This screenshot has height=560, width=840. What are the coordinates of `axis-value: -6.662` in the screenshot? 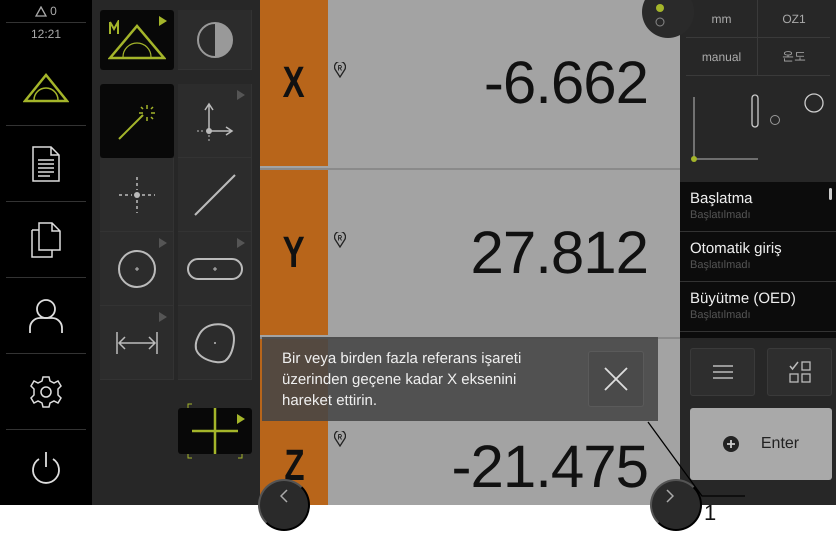 It's located at (566, 83).